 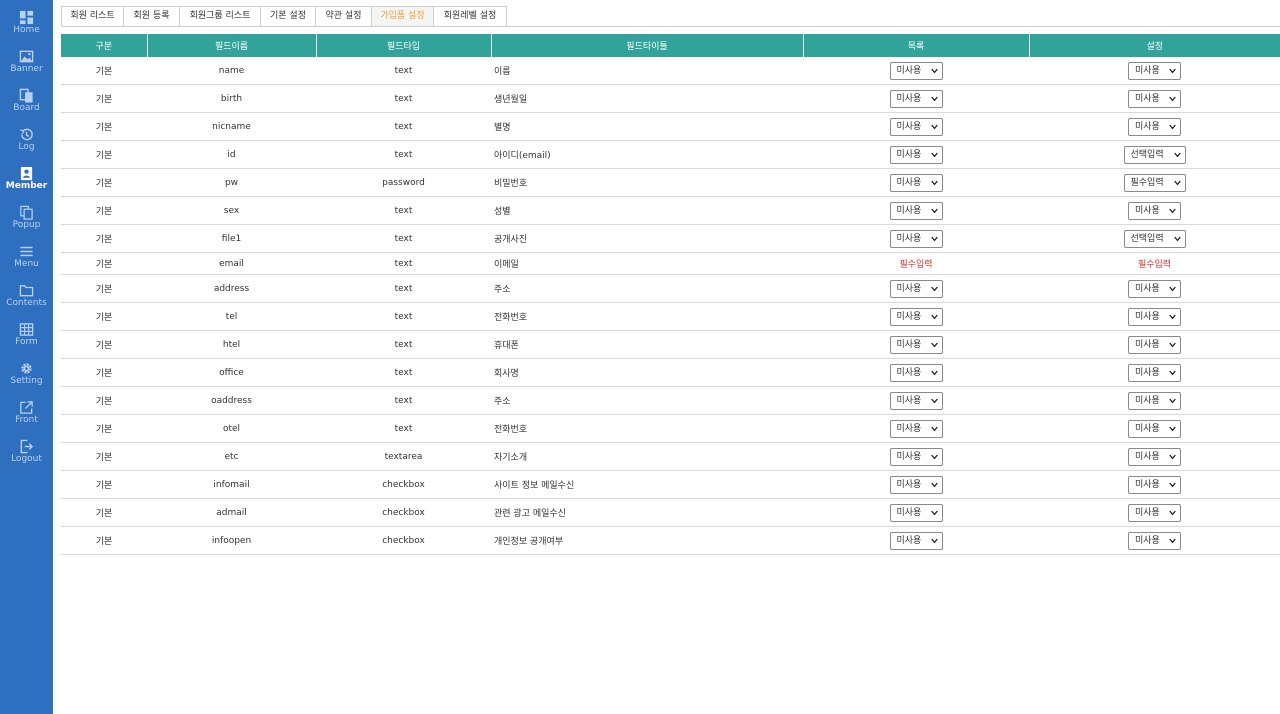 I want to click on tab-signup-form-settings: 가입폼 설정, so click(x=402, y=16).